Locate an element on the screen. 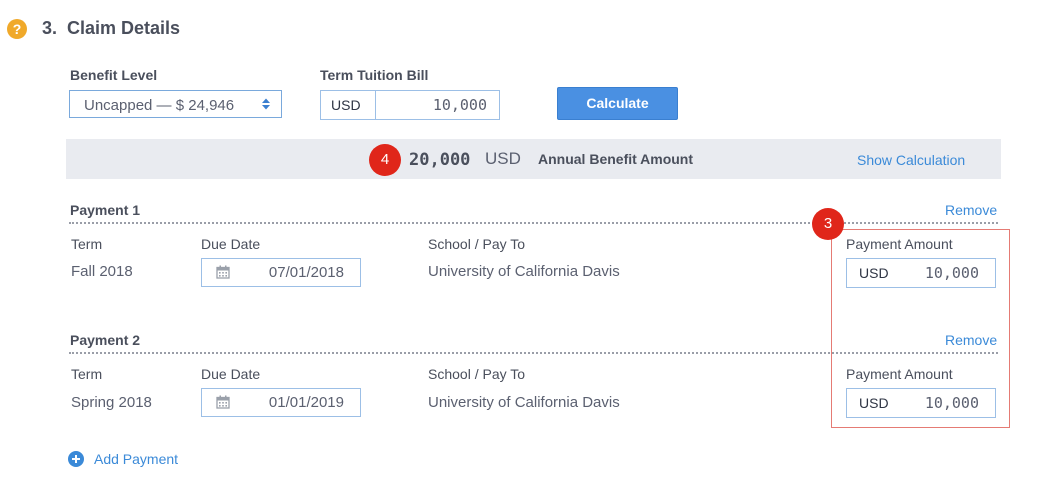  show-calculation-link: Show Calculation is located at coordinates (911, 160).